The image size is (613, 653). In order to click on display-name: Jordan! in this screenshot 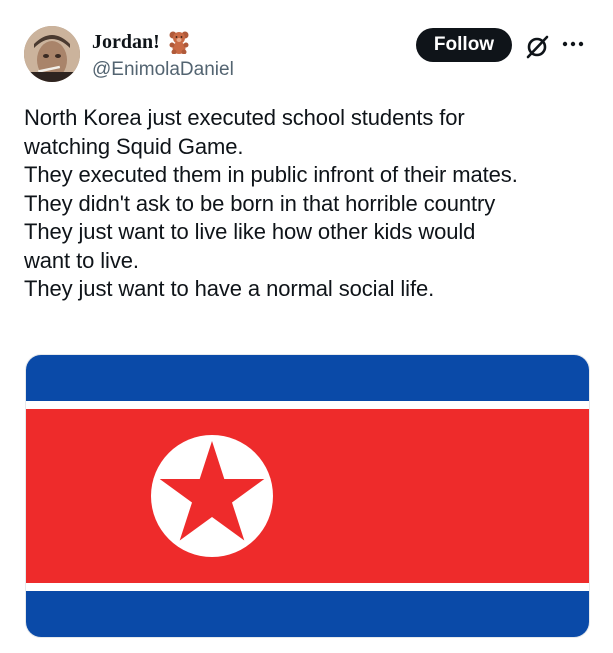, I will do `click(126, 42)`.